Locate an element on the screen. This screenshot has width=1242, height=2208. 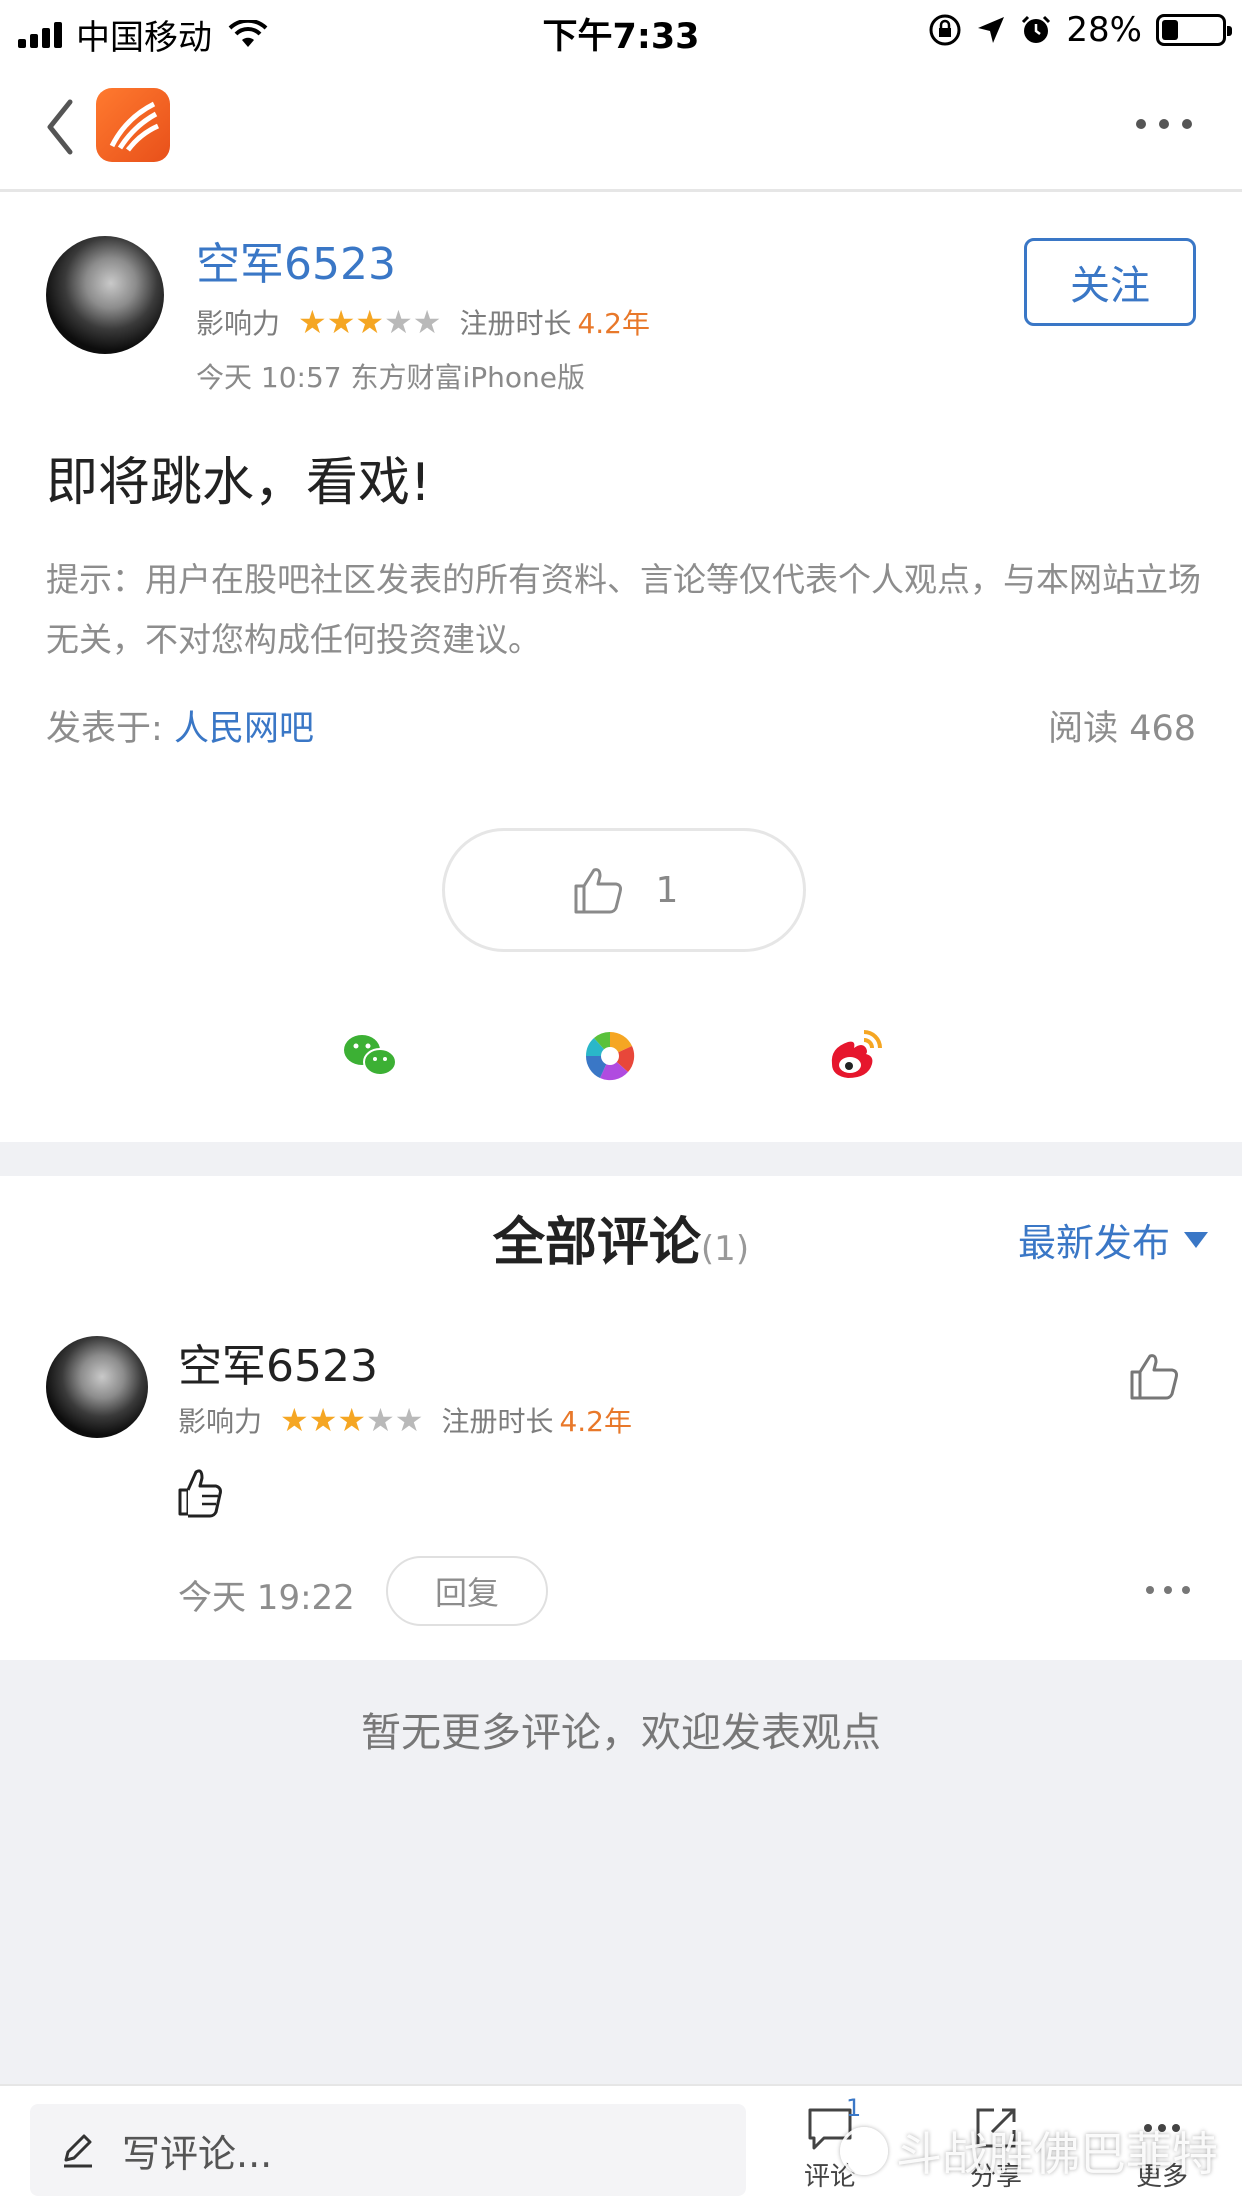
comment-influence-label: 影响力 is located at coordinates (220, 1421).